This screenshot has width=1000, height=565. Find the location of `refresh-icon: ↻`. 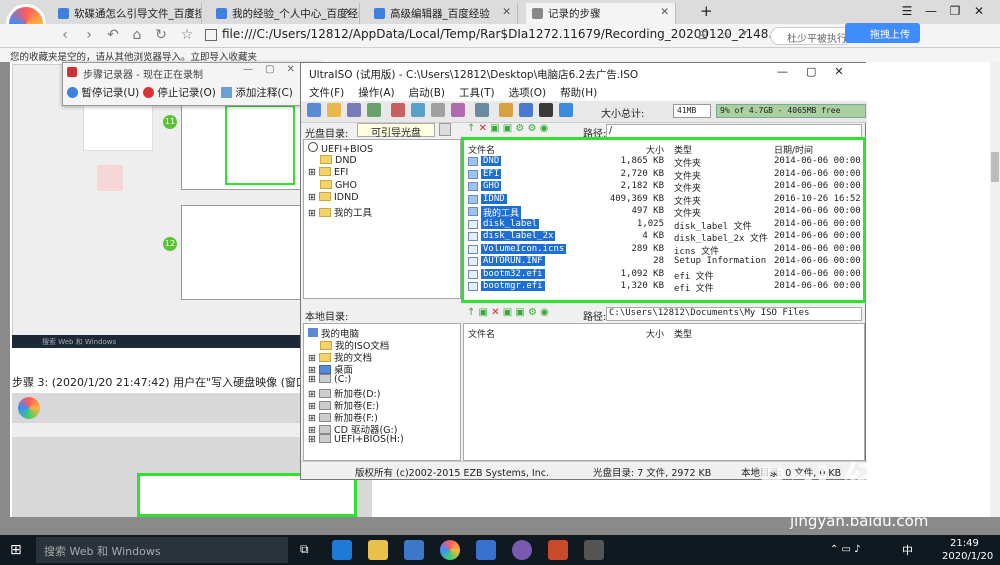

refresh-icon: ↻ is located at coordinates (161, 36).